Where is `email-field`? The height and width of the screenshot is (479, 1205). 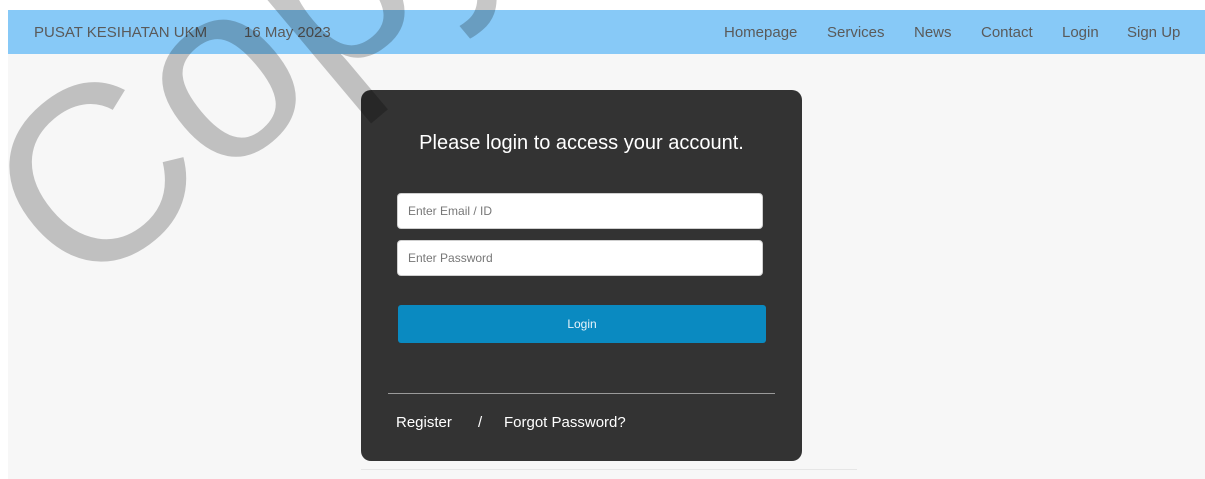 email-field is located at coordinates (580, 211).